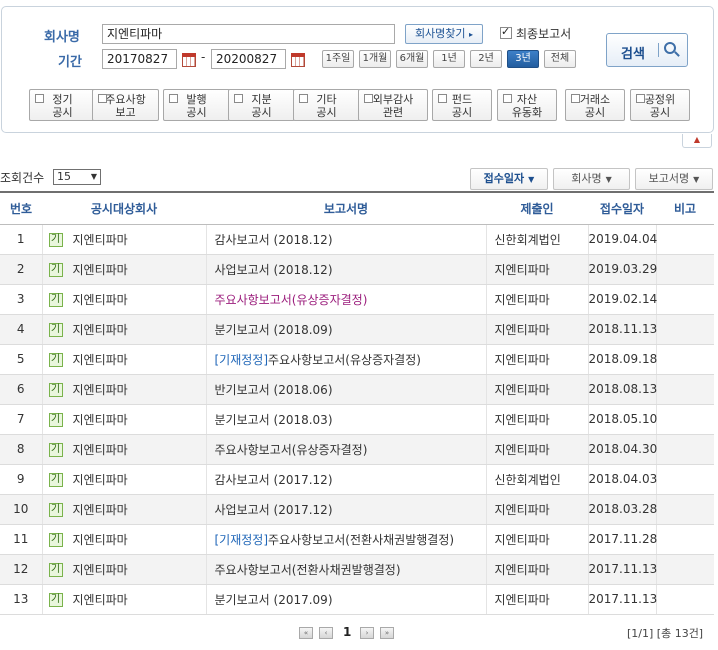 The image size is (718, 650). I want to click on period-1week-button: 1주일, so click(338, 59).